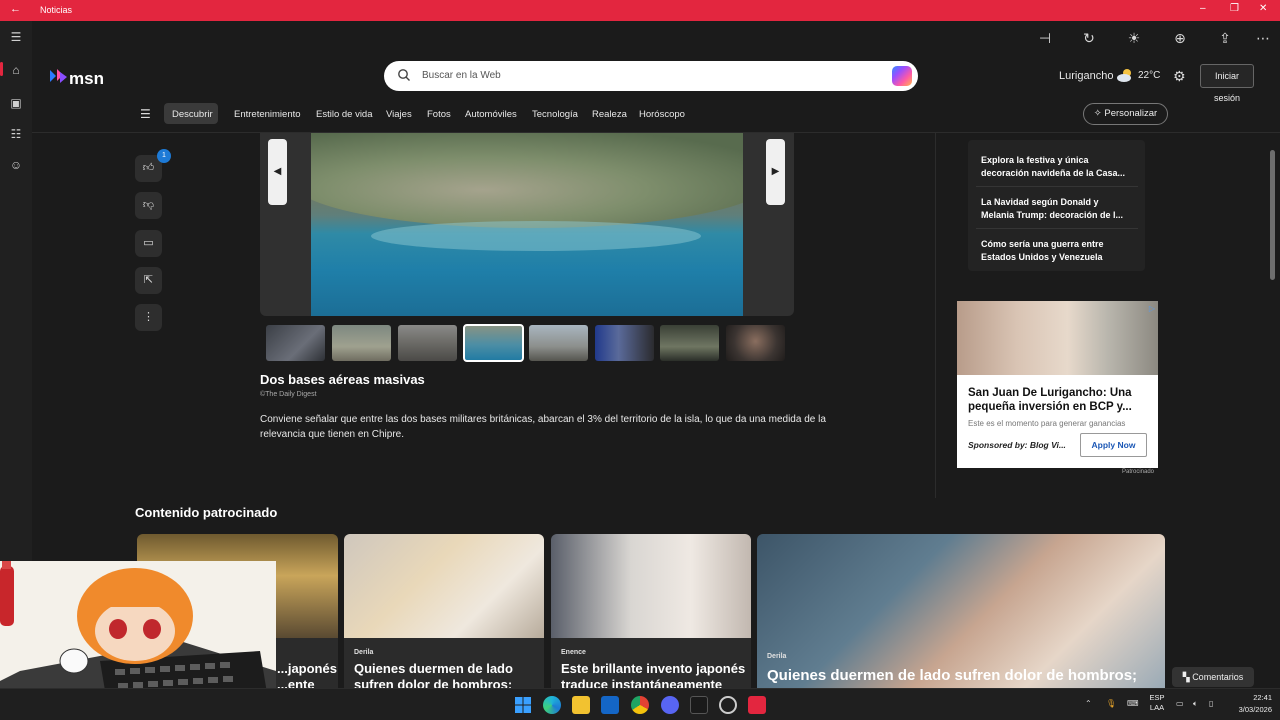 The width and height of the screenshot is (1280, 720). What do you see at coordinates (552, 705) in the screenshot?
I see `edge-icon` at bounding box center [552, 705].